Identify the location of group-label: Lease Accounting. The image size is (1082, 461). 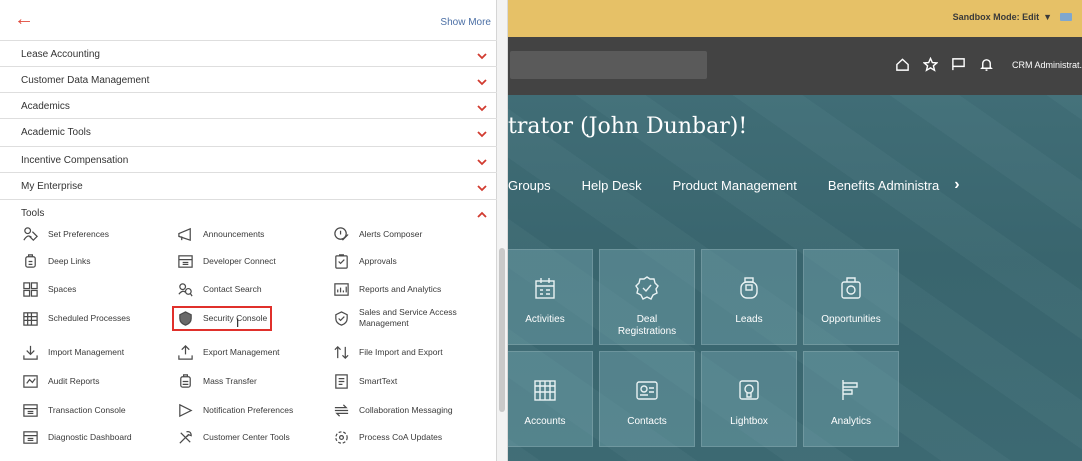
(60, 54).